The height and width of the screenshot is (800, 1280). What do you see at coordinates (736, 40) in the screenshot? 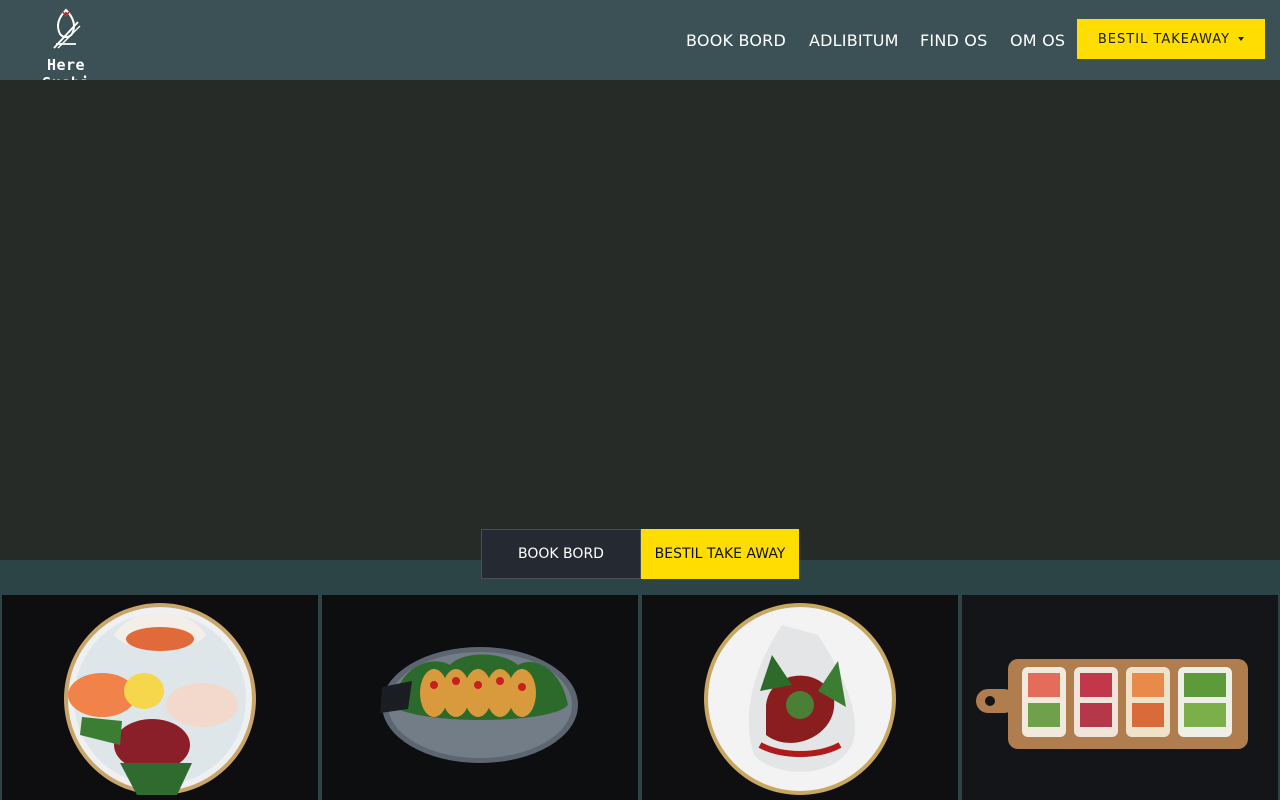
I see `nav-link-book-bord: BOOK BORD` at bounding box center [736, 40].